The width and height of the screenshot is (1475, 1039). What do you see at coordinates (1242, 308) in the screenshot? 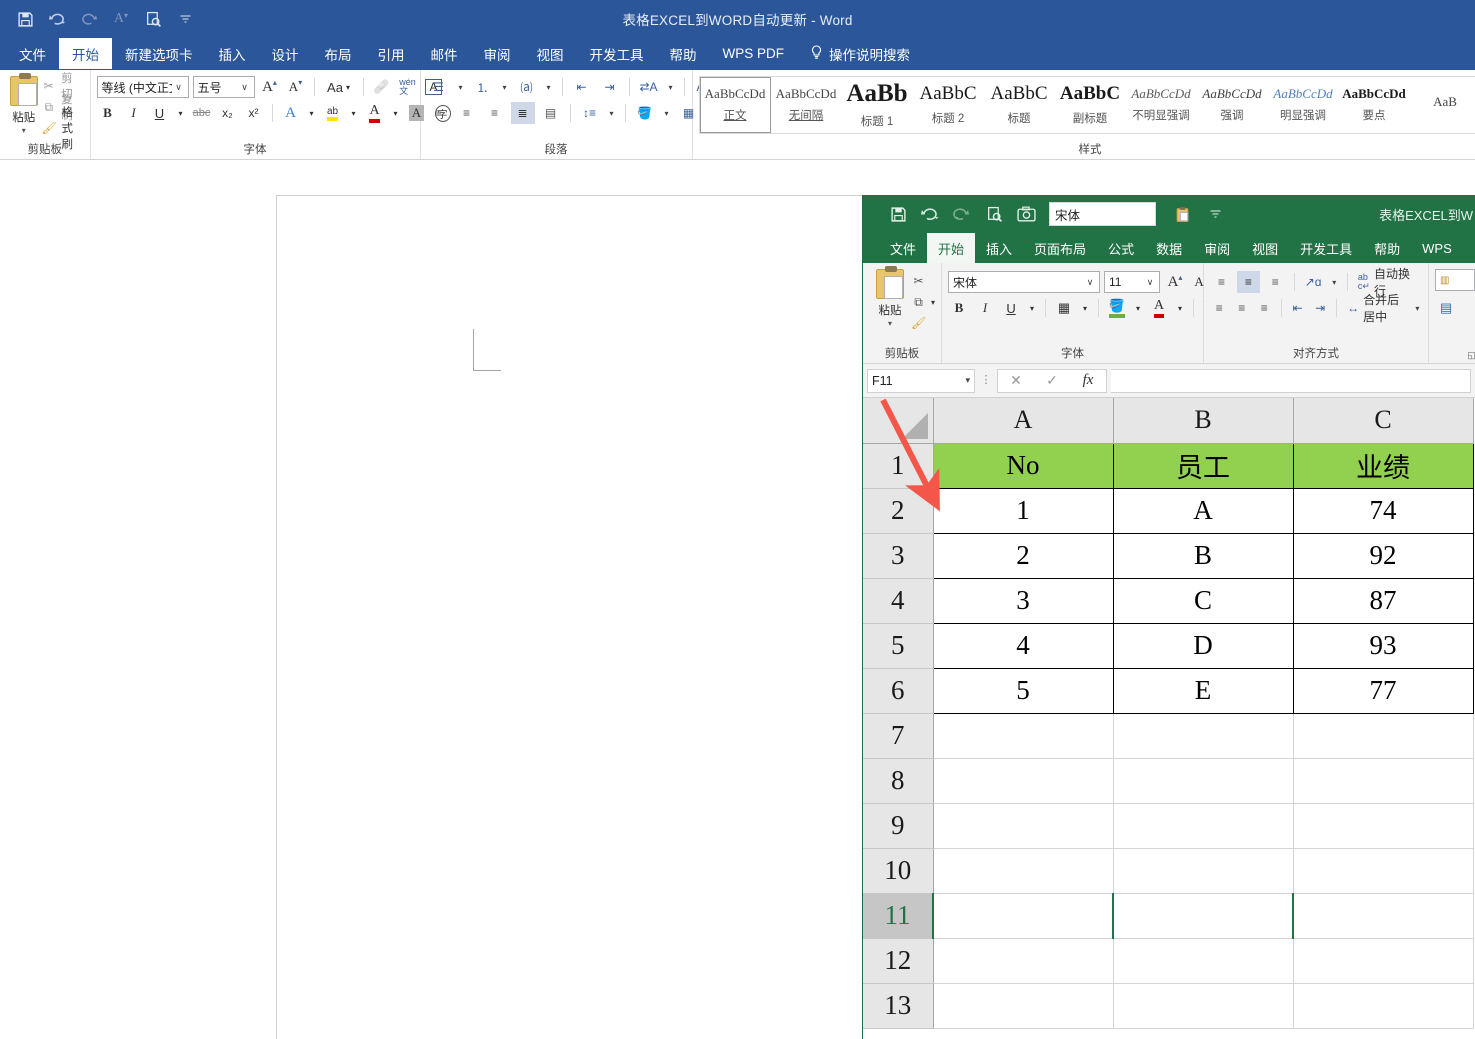
I see `align-center-icon: ≡` at bounding box center [1242, 308].